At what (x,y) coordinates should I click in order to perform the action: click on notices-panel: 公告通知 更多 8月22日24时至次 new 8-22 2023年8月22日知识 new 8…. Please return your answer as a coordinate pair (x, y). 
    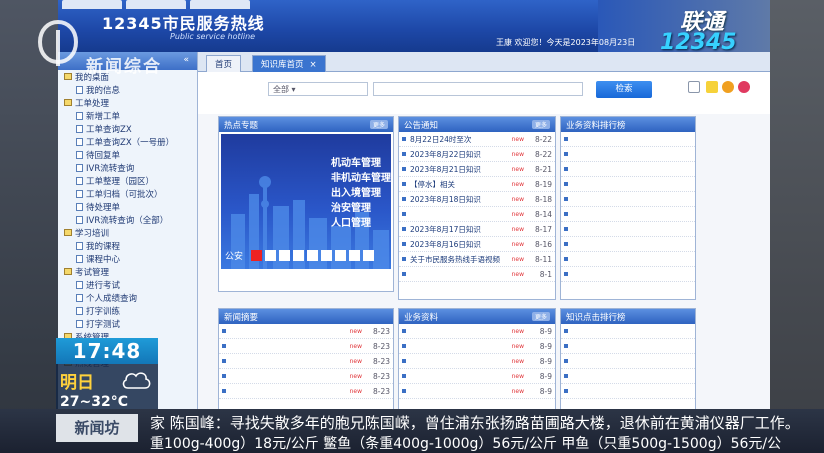
    Looking at the image, I should click on (477, 208).